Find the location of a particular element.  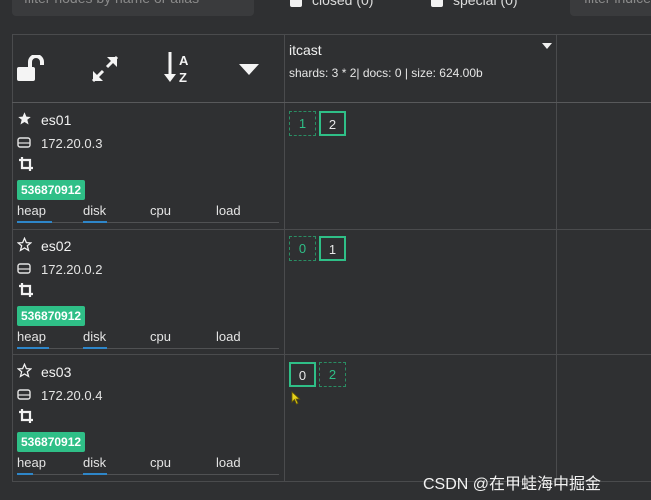

shard-replica: 2 is located at coordinates (332, 374).